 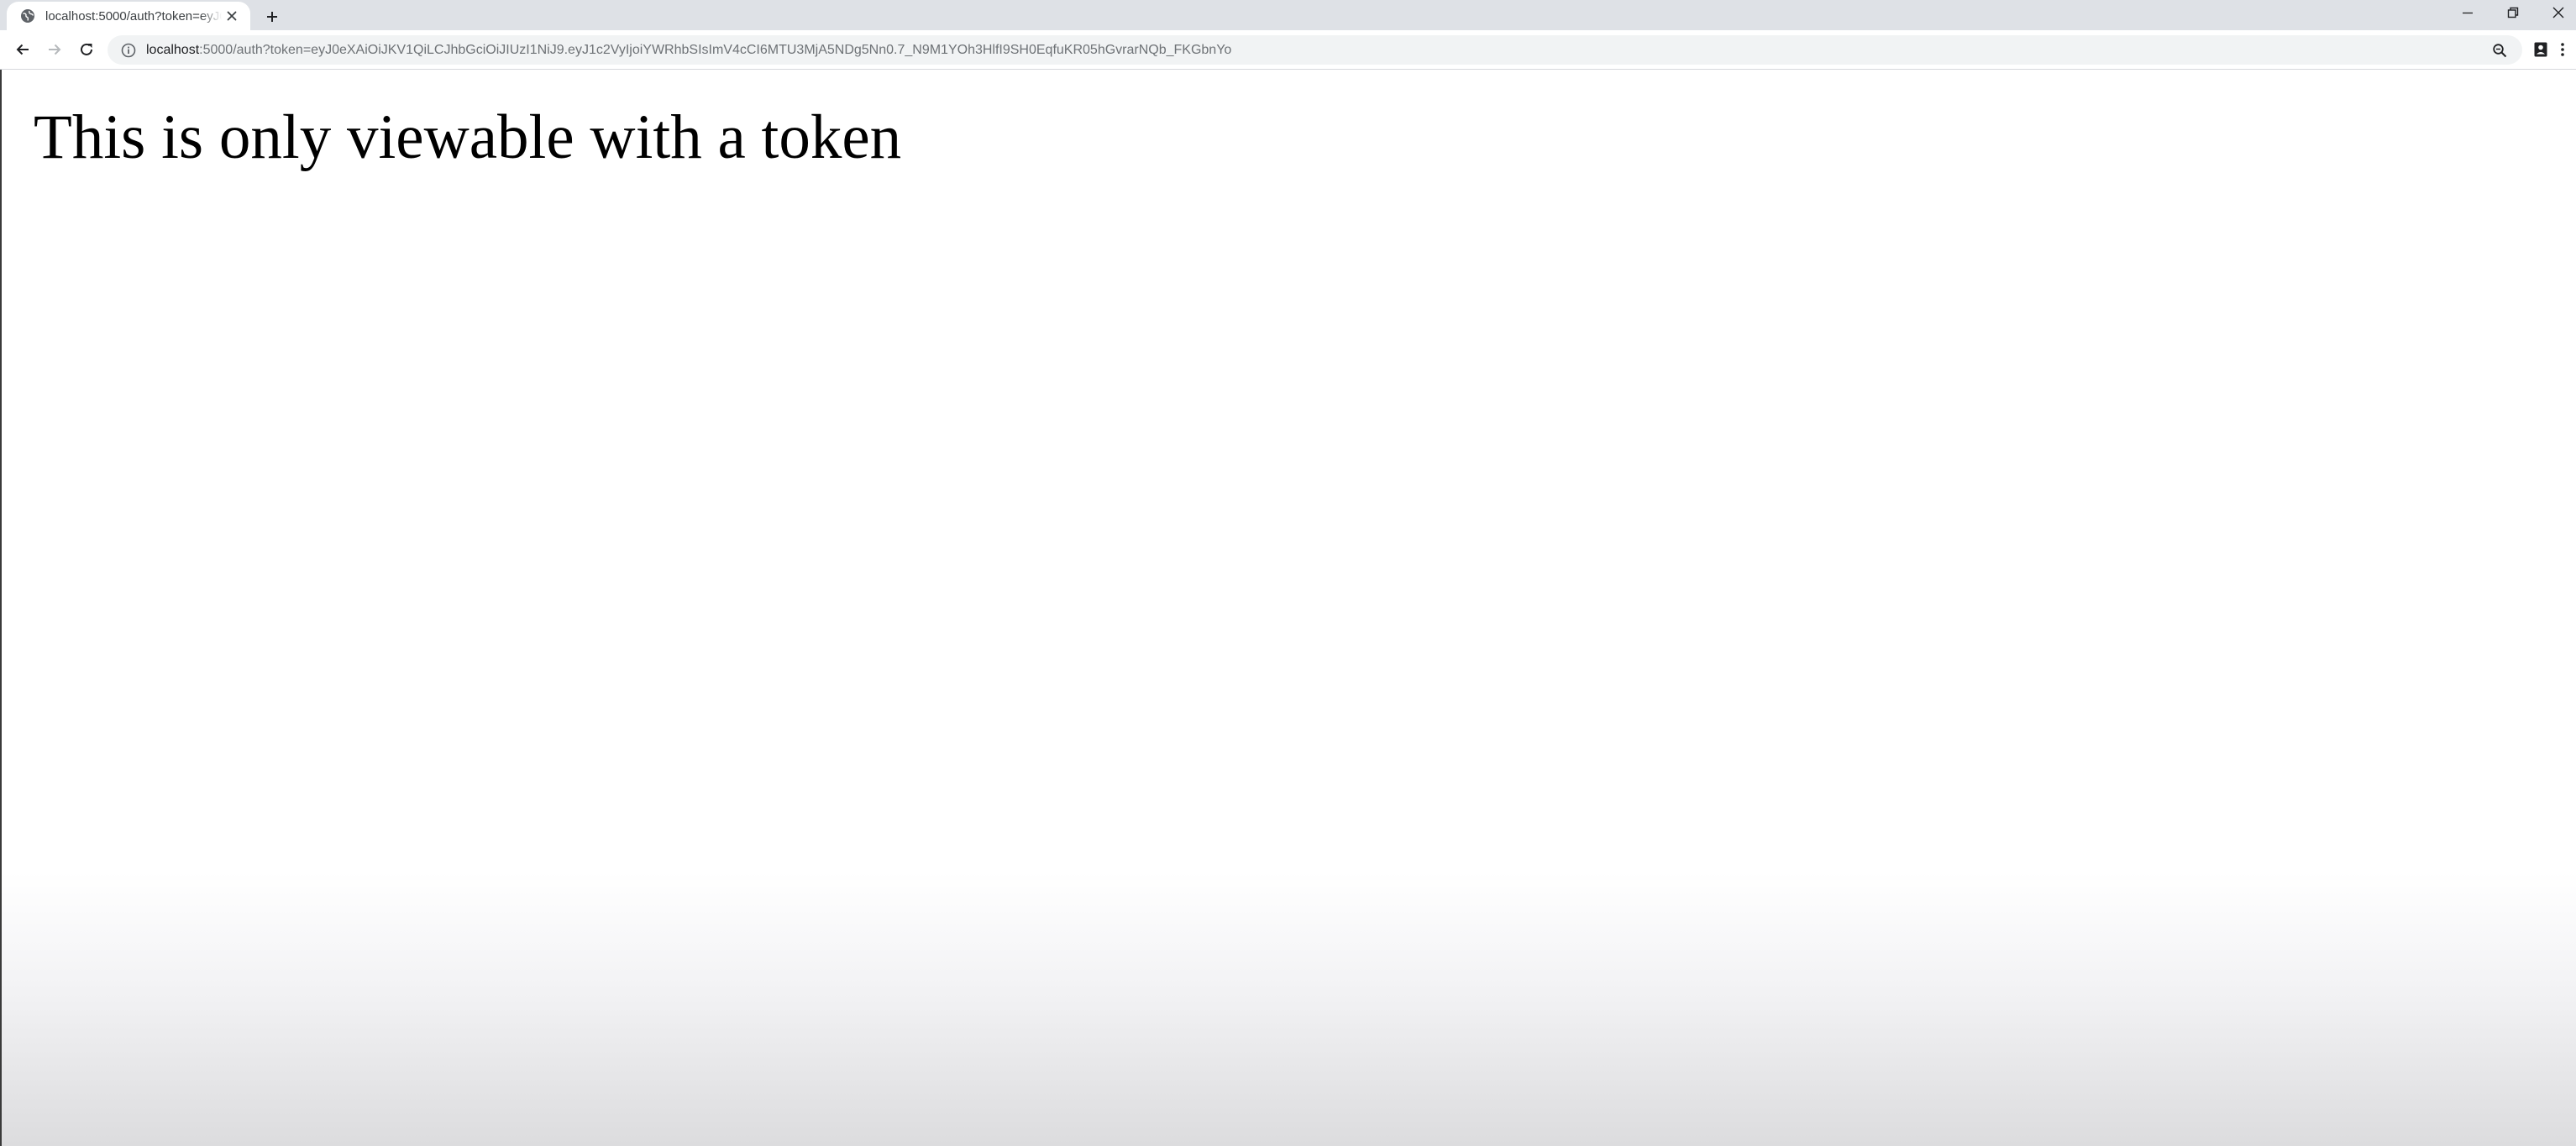 I want to click on info-icon, so click(x=128, y=51).